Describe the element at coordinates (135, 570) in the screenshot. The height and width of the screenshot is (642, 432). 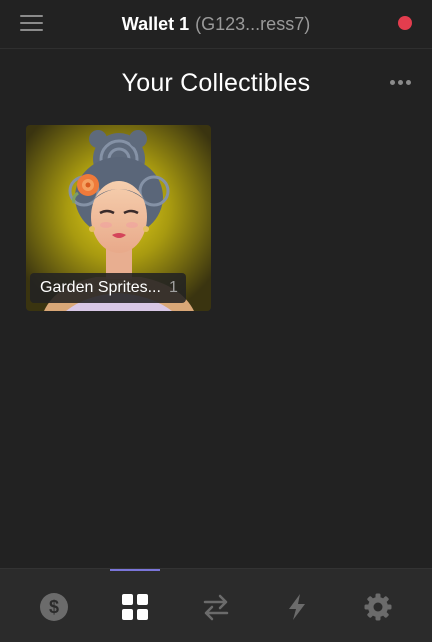
I see `active-tab-indicator` at that location.